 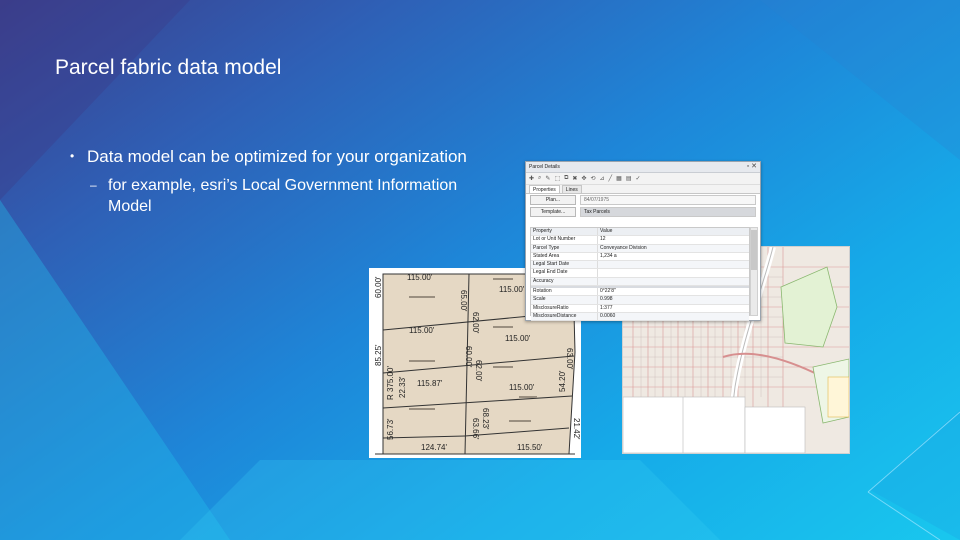 What do you see at coordinates (430, 383) in the screenshot?
I see `dimension-label: 115.87'` at bounding box center [430, 383].